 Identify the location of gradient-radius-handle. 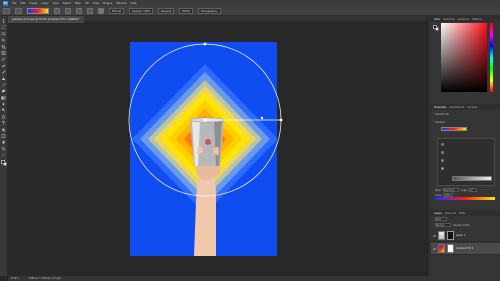
(205, 44).